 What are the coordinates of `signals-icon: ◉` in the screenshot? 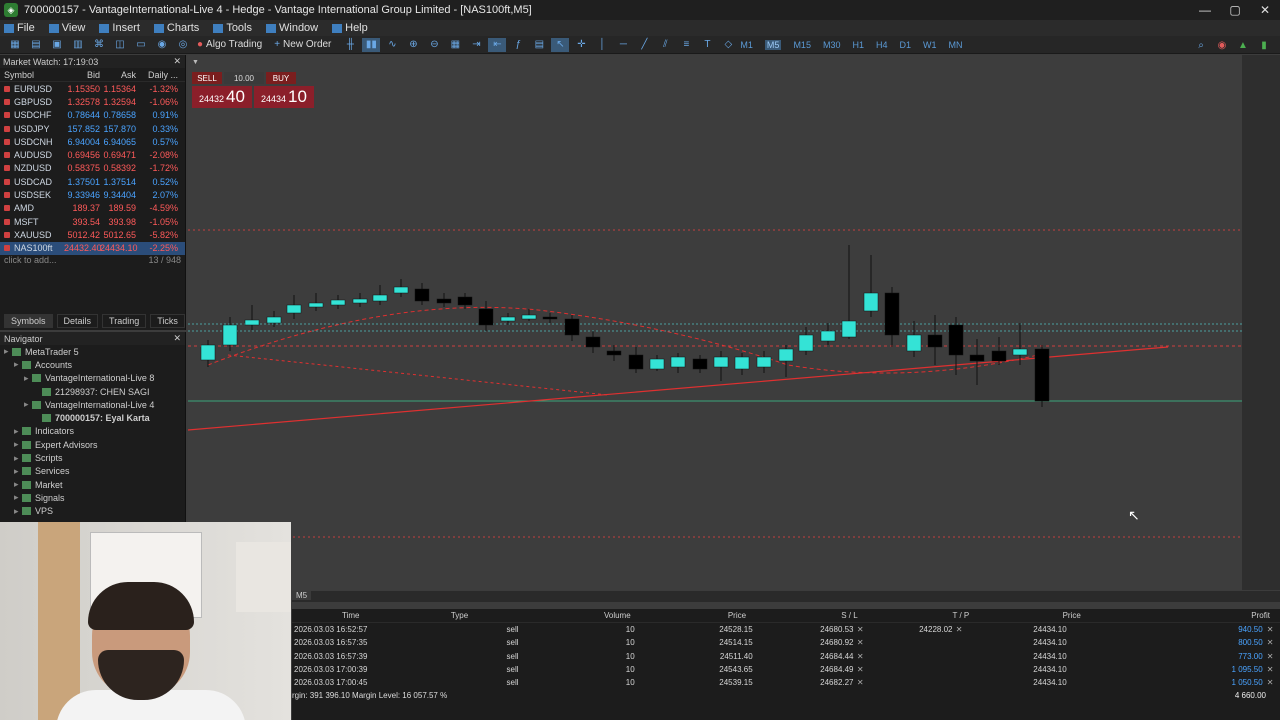 It's located at (162, 45).